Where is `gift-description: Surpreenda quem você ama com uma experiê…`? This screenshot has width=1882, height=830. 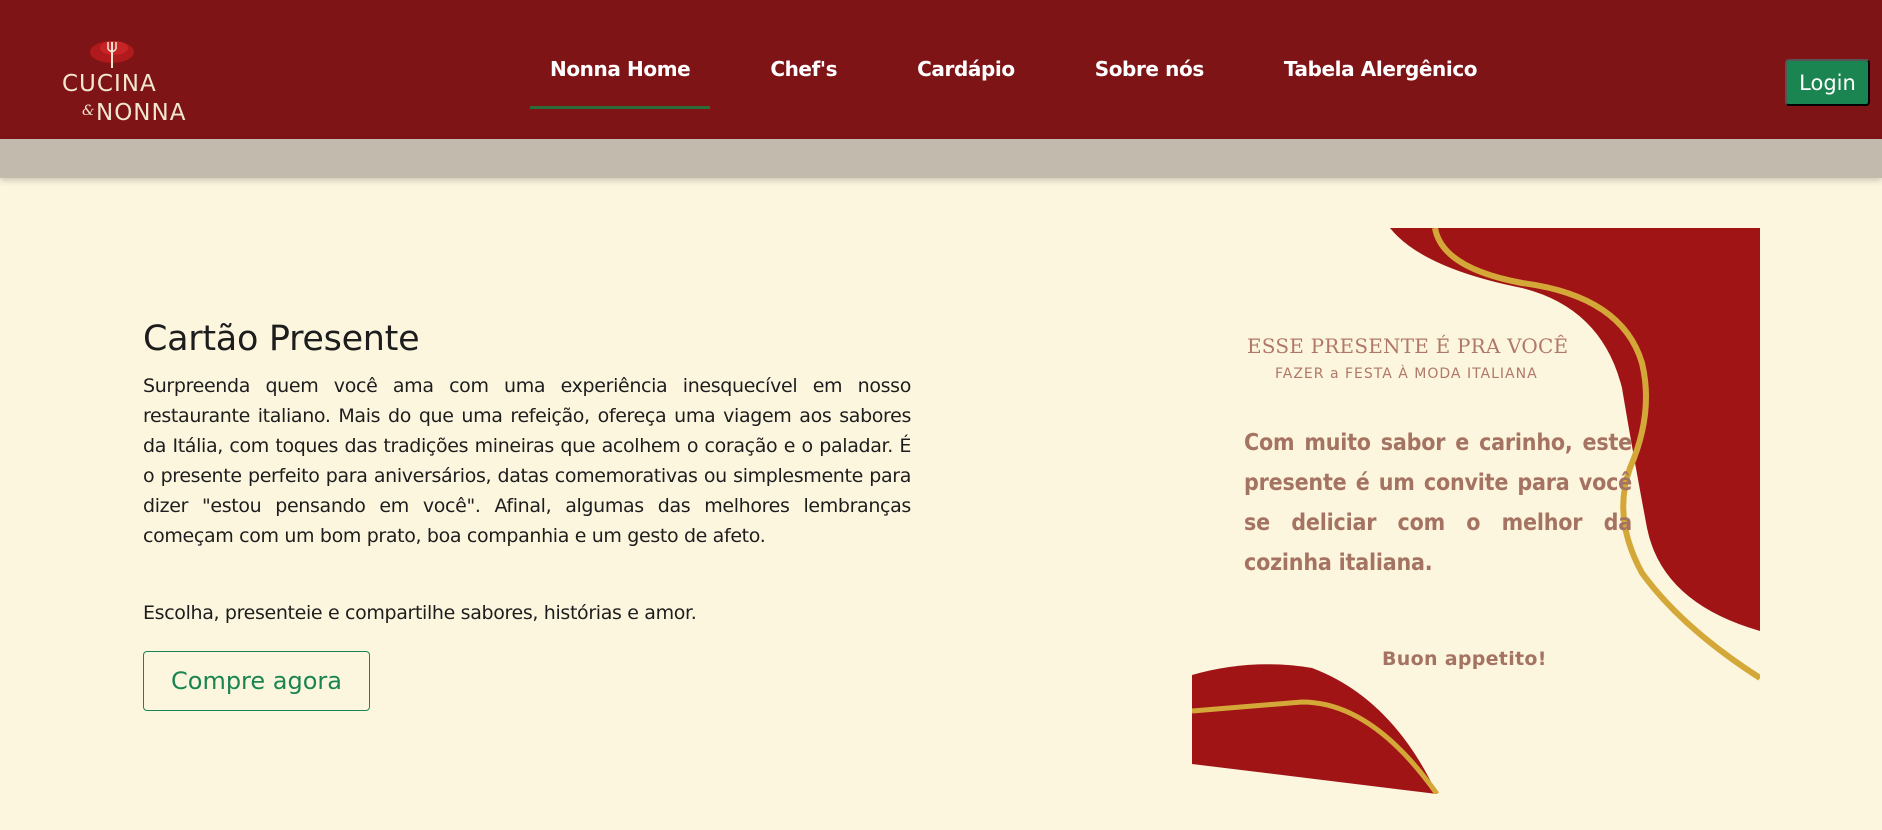 gift-description: Surpreenda quem você ama com uma experiê… is located at coordinates (527, 461).